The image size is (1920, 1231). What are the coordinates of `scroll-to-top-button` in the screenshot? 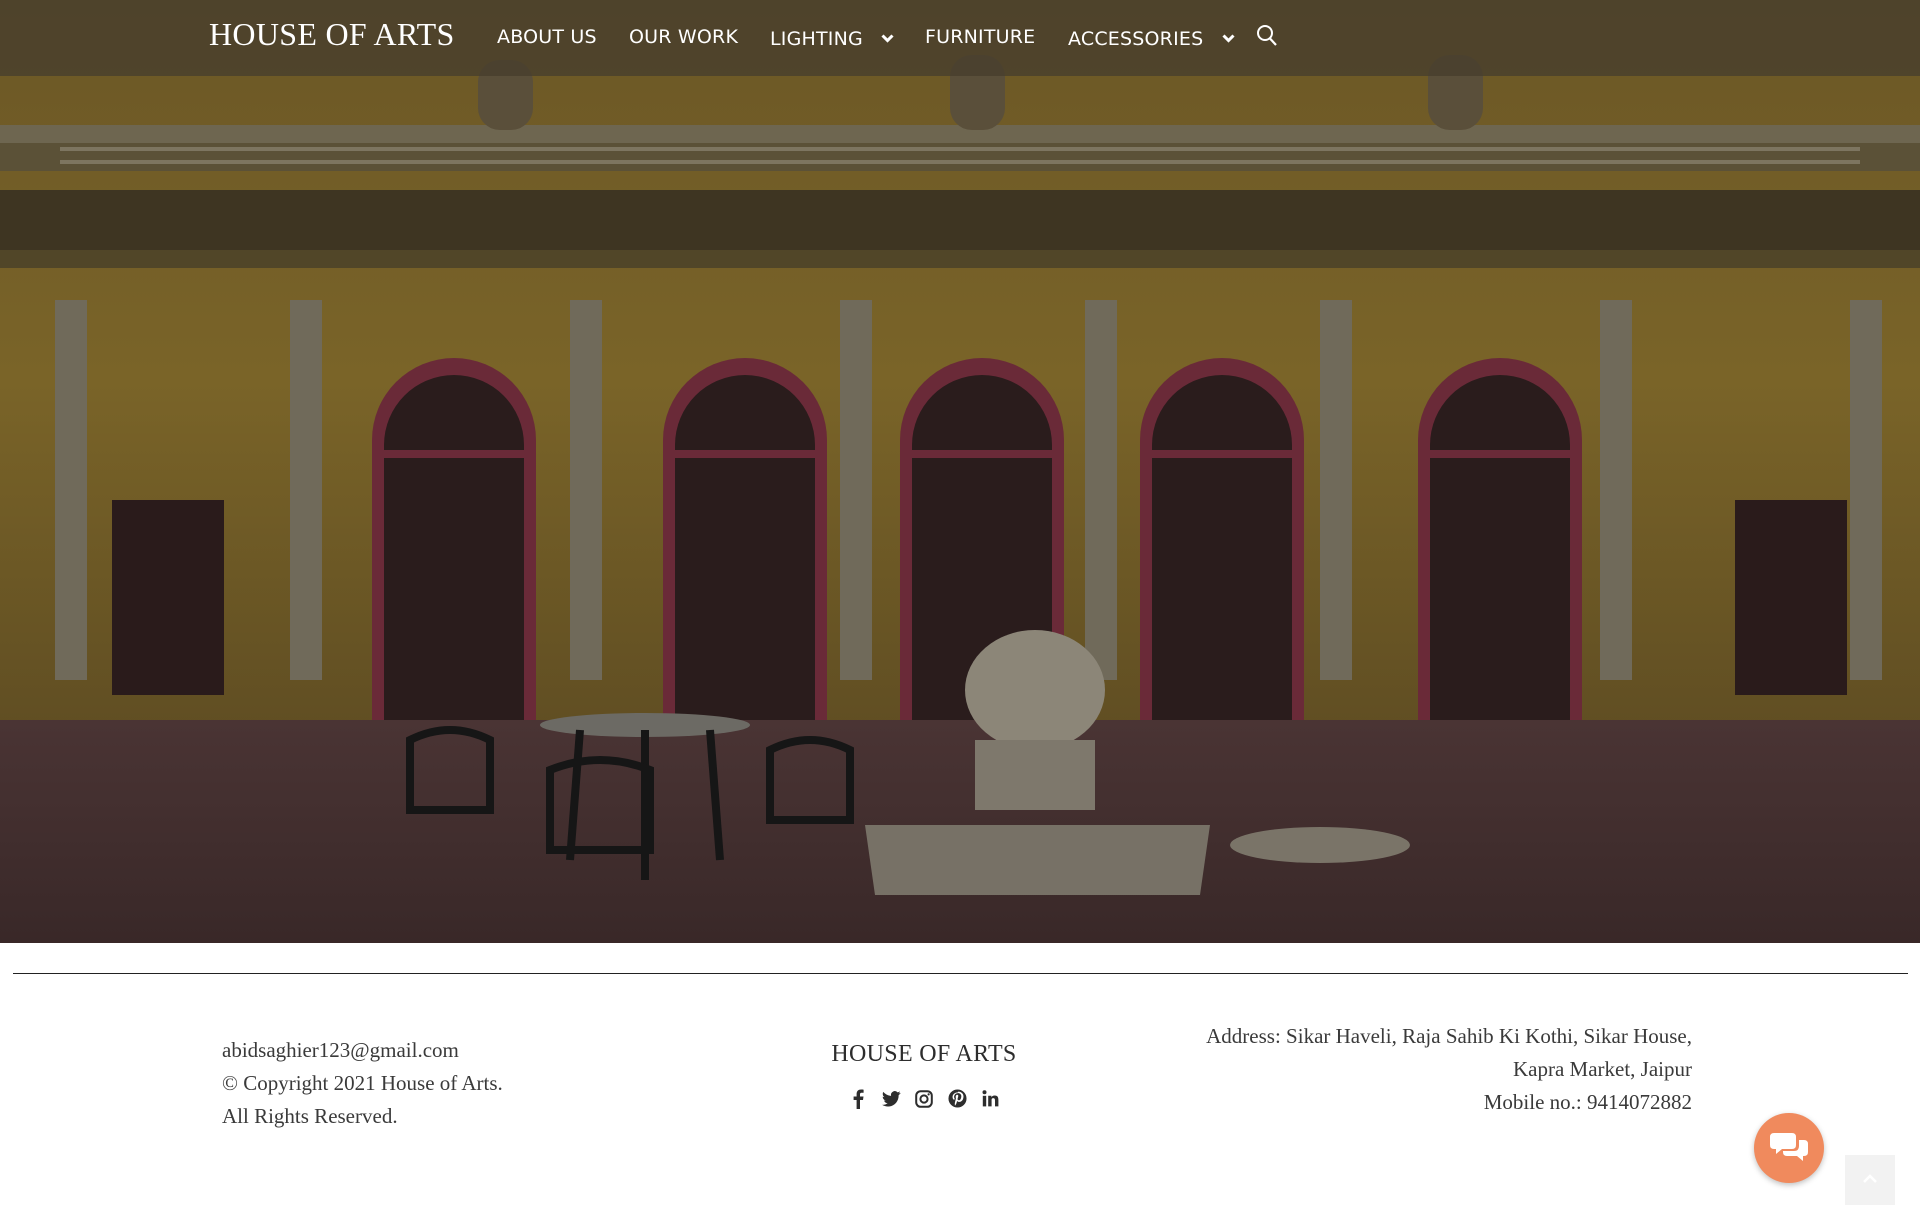 It's located at (1870, 1180).